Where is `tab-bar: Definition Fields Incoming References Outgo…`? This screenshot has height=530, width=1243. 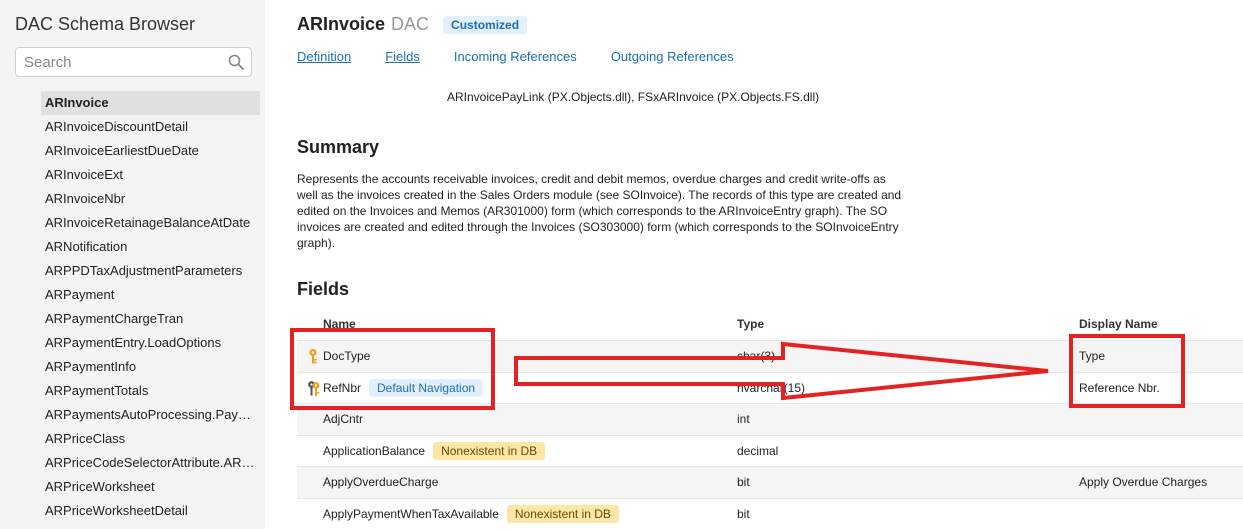 tab-bar: Definition Fields Incoming References Outgo… is located at coordinates (532, 57).